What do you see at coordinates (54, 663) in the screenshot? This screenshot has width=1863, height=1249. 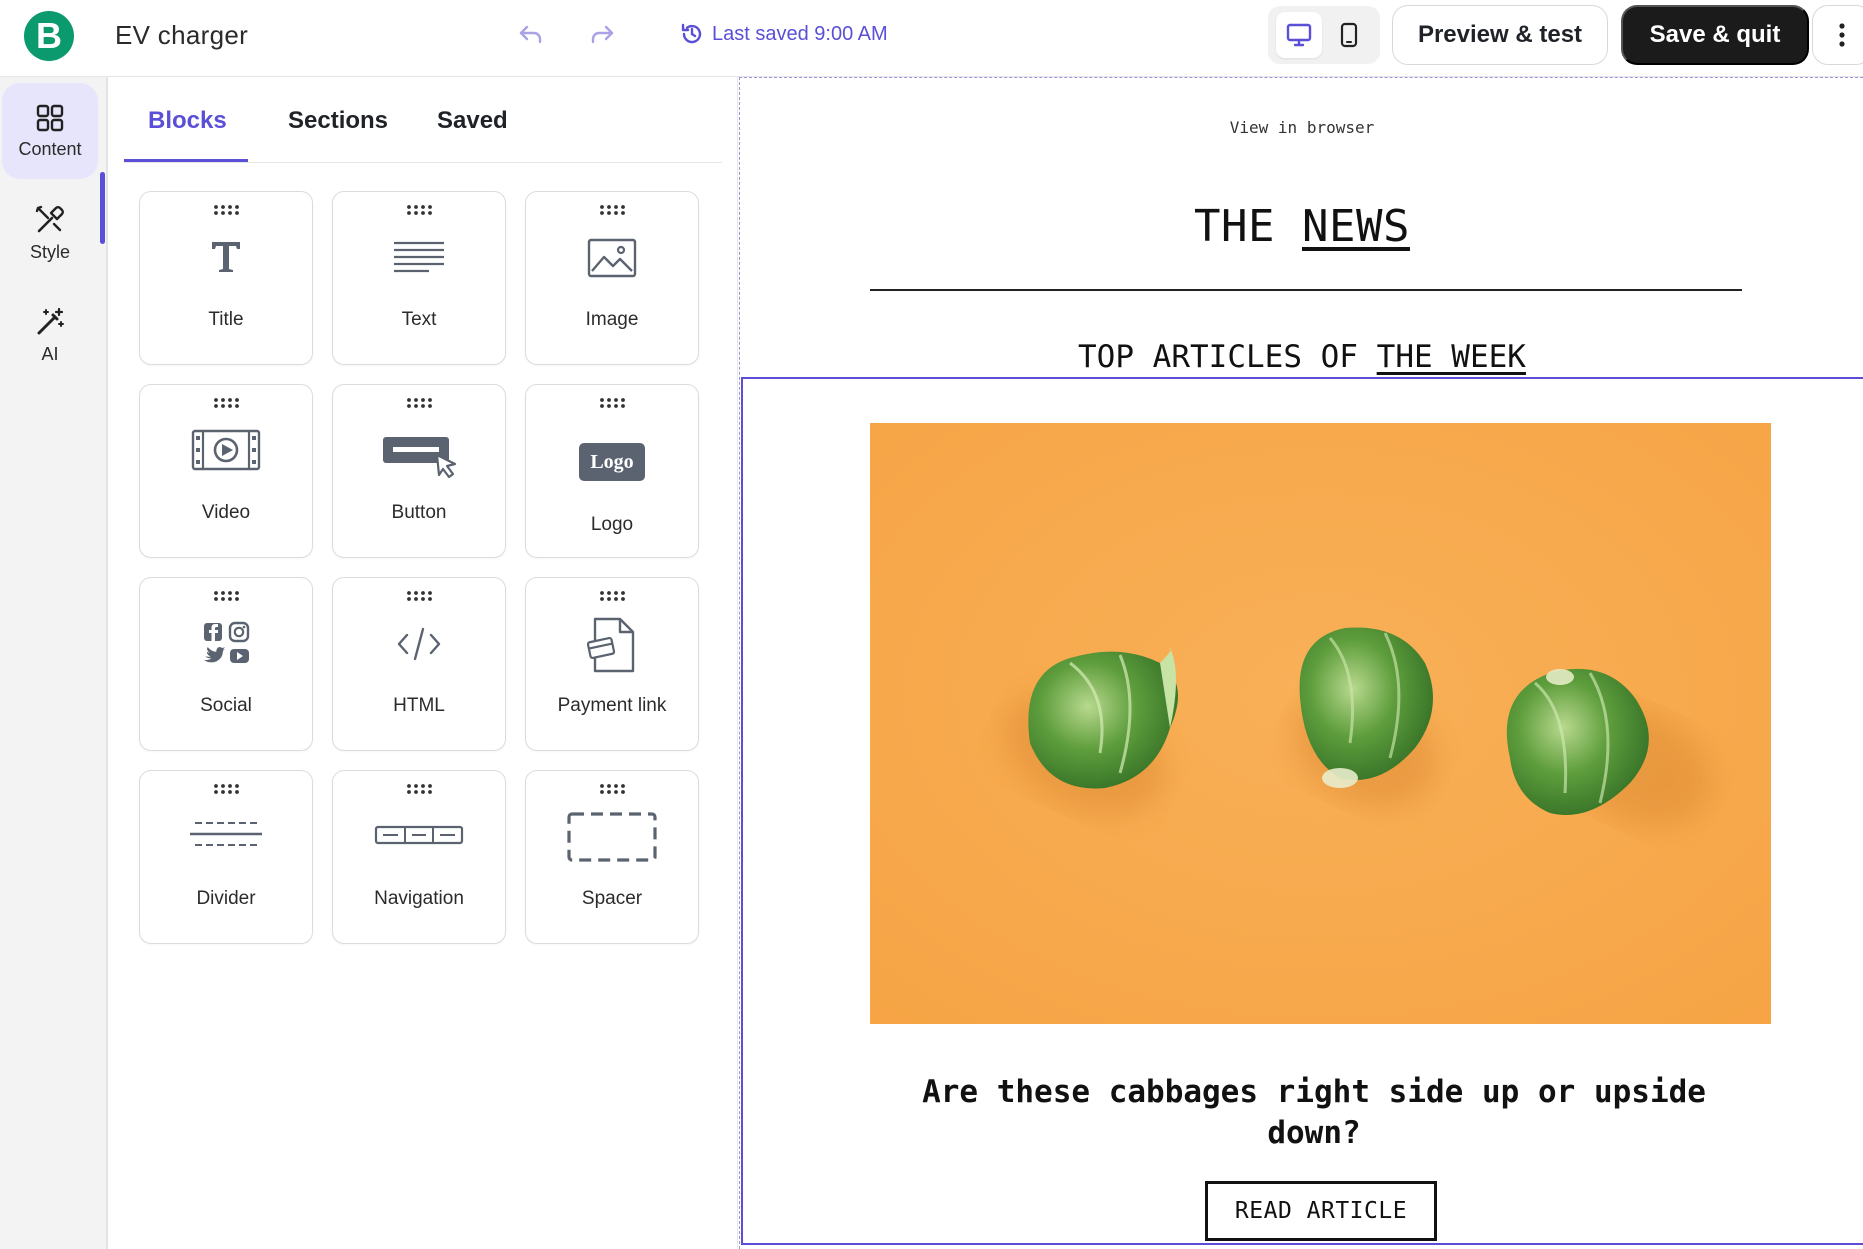 I see `left-rail: Content Style AI` at bounding box center [54, 663].